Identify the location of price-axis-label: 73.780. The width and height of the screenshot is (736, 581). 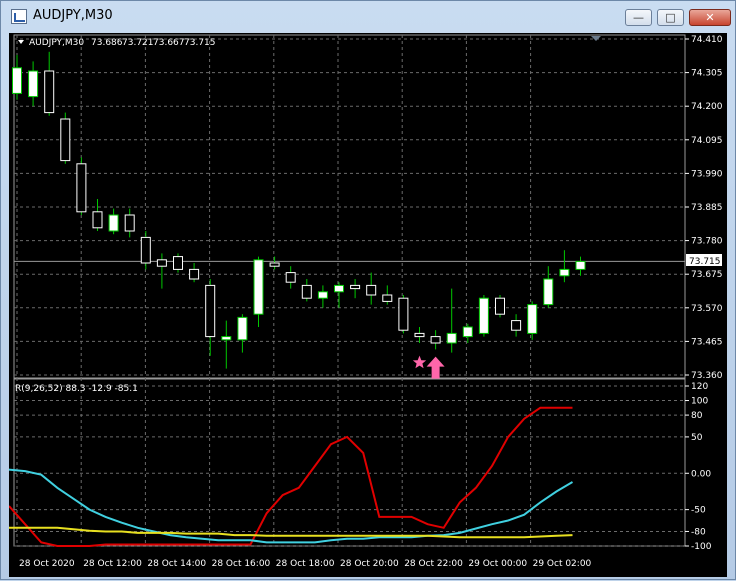
(707, 242).